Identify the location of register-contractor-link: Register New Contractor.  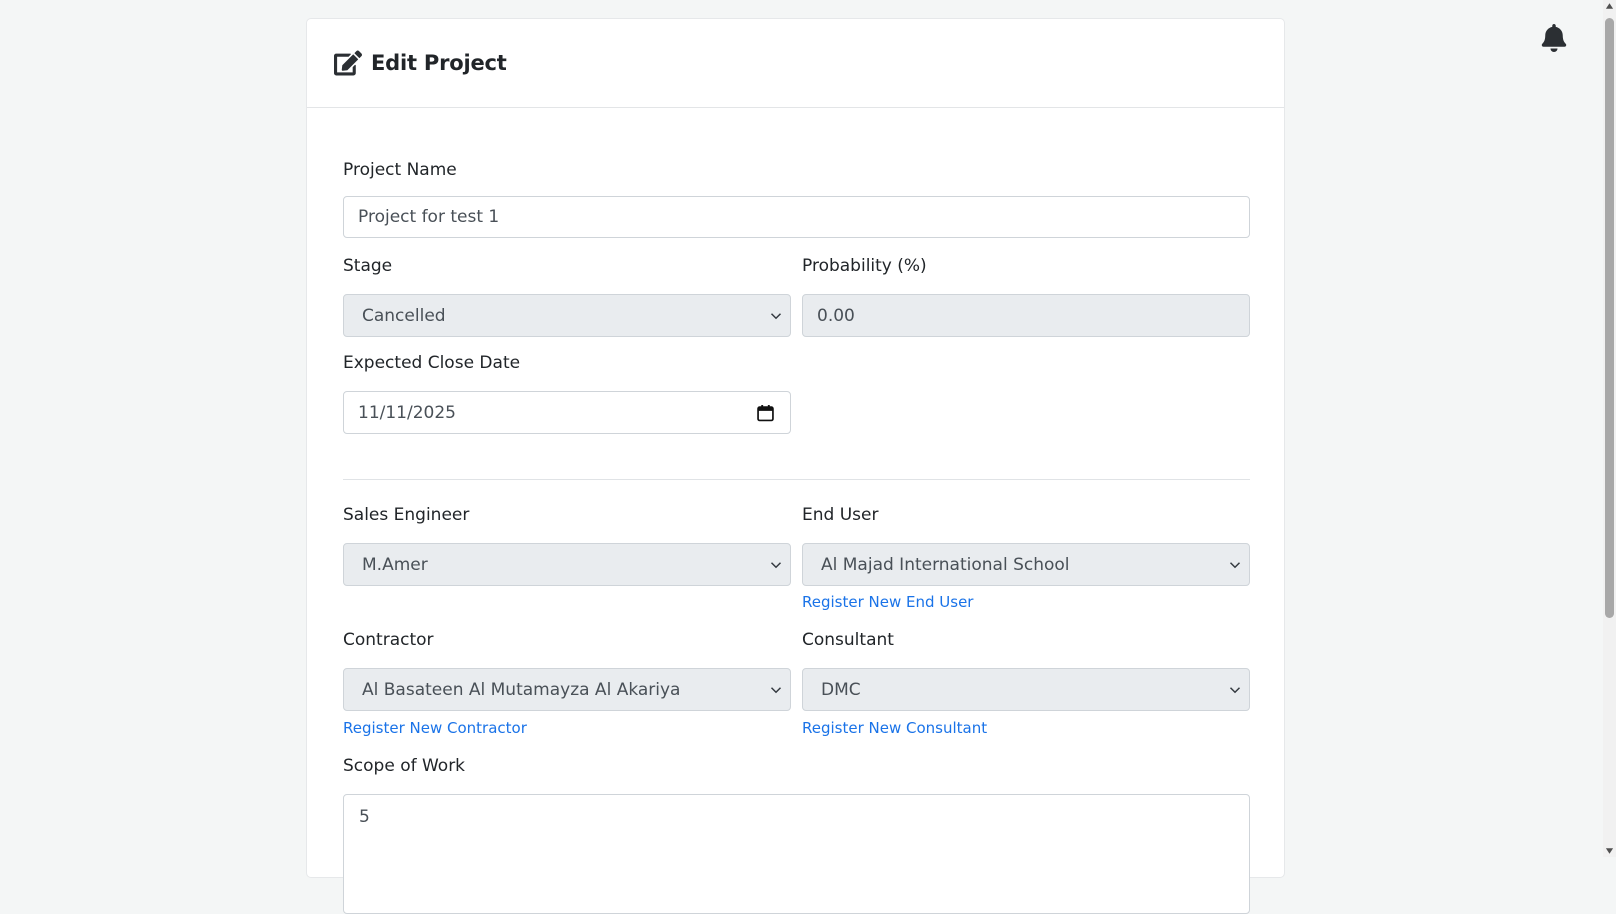
(435, 728).